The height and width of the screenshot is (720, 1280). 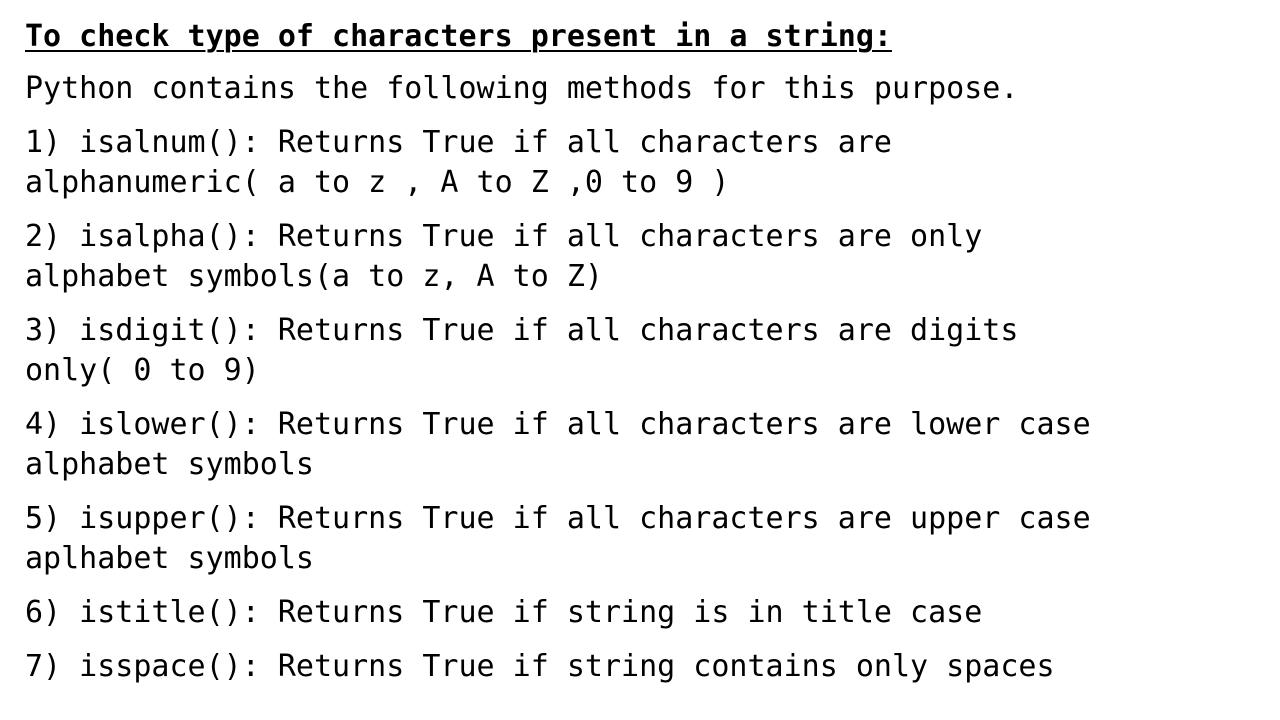 I want to click on method-description-continued: alphanumeric( a to z , A to Z ,0 to 9 ), so click(x=377, y=182).